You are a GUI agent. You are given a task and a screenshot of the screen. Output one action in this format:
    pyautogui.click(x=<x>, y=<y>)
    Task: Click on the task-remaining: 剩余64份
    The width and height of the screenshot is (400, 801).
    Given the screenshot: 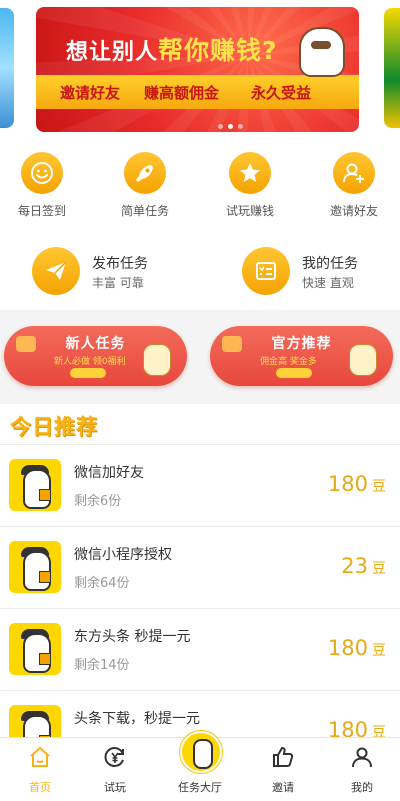 What is the action you would take?
    pyautogui.click(x=102, y=583)
    